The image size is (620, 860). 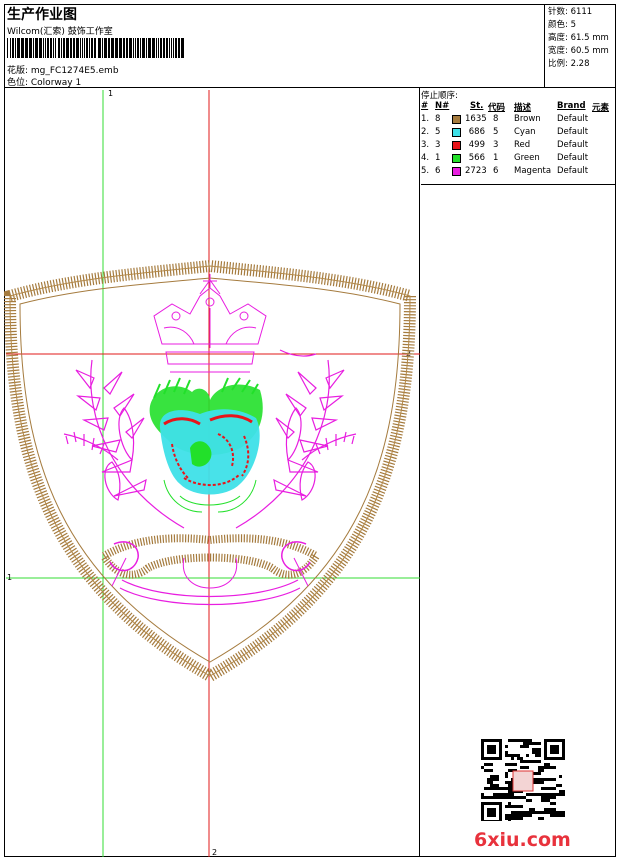 I want to click on legend-title: 停止顺序:, so click(x=439, y=96).